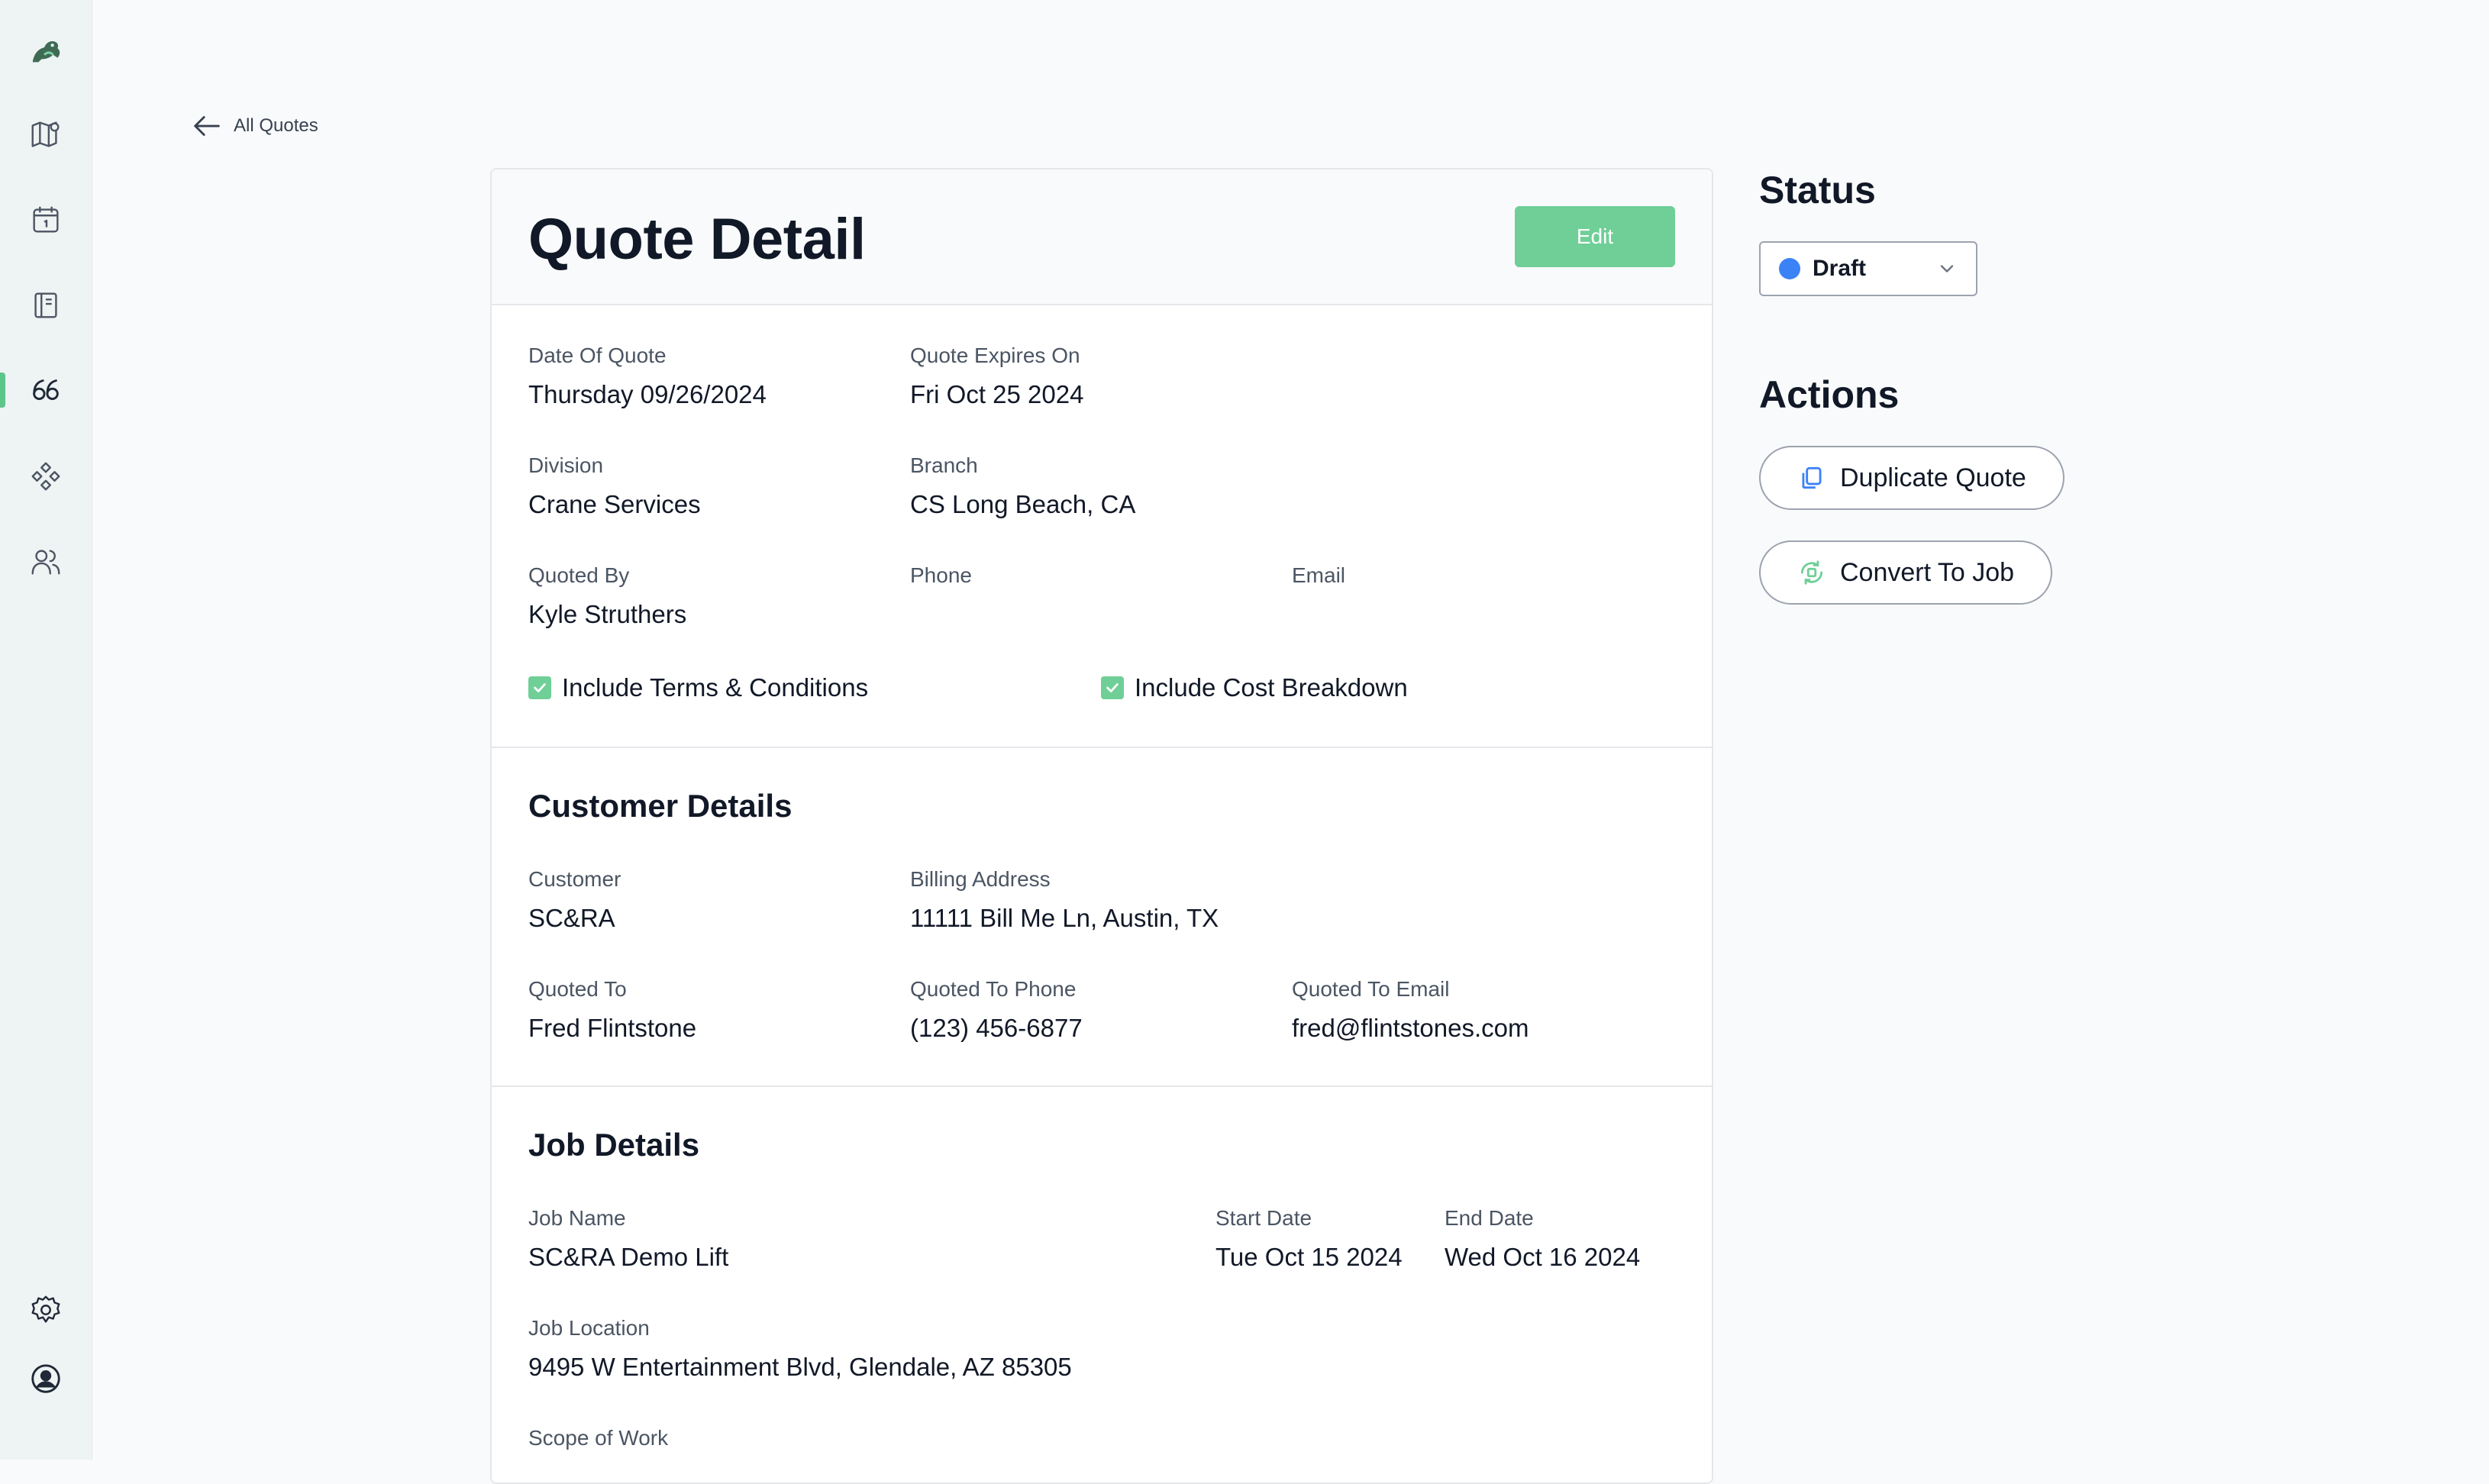 The image size is (2489, 1484). Describe the element at coordinates (45, 476) in the screenshot. I see `nav-components-icon` at that location.